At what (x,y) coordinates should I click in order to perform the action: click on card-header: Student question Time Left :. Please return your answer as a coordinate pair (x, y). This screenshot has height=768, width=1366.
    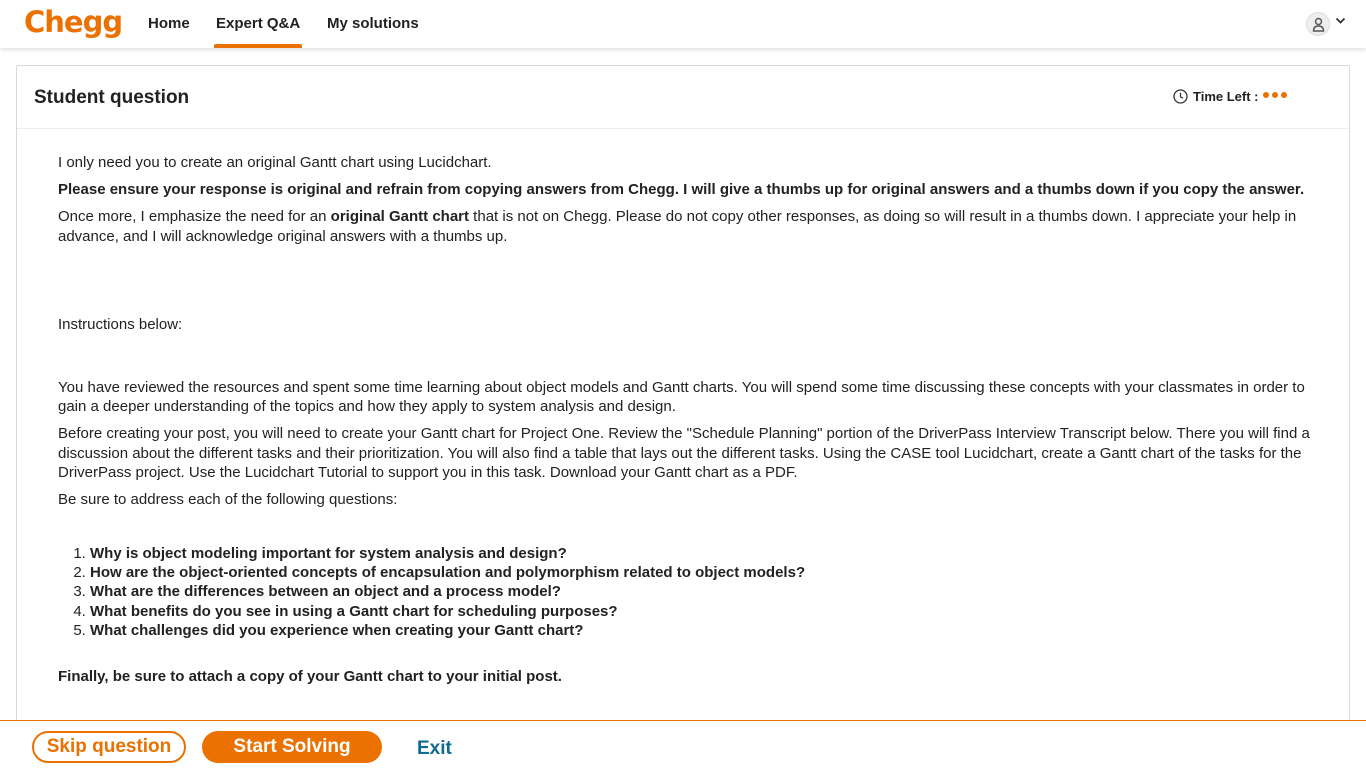
    Looking at the image, I should click on (683, 97).